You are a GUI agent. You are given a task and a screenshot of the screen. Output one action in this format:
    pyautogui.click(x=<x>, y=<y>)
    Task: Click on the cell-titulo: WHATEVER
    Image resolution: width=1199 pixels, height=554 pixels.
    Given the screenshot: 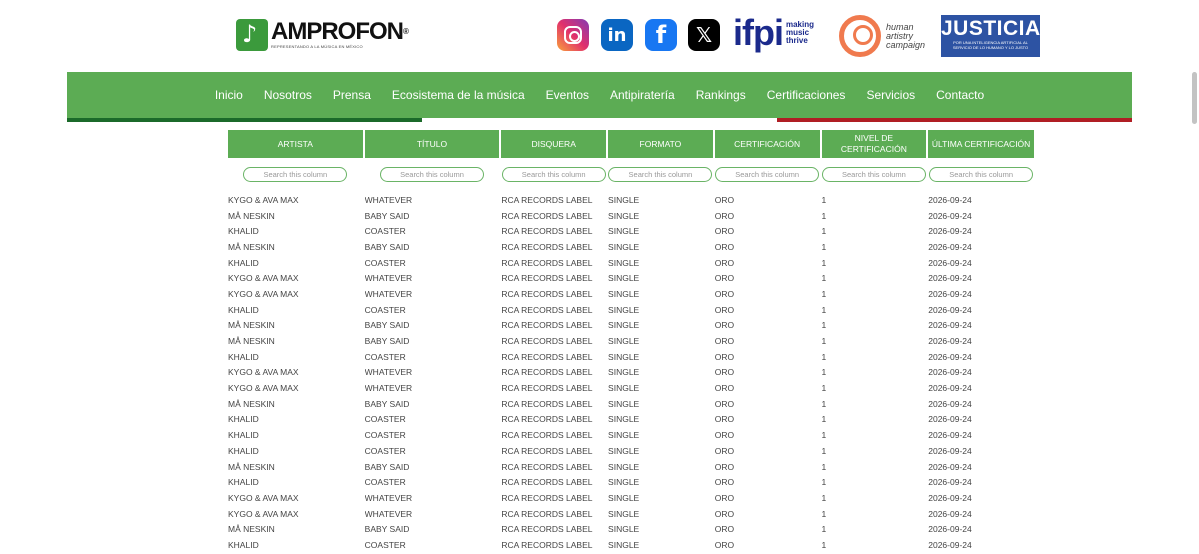 What is the action you would take?
    pyautogui.click(x=388, y=513)
    